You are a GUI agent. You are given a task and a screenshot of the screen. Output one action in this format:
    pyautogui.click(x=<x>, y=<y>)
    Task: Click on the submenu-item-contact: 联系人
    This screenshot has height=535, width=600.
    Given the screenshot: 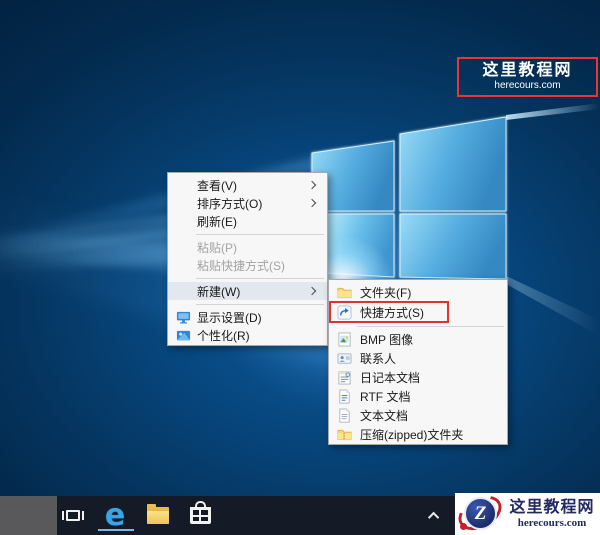 What is the action you would take?
    pyautogui.click(x=418, y=358)
    